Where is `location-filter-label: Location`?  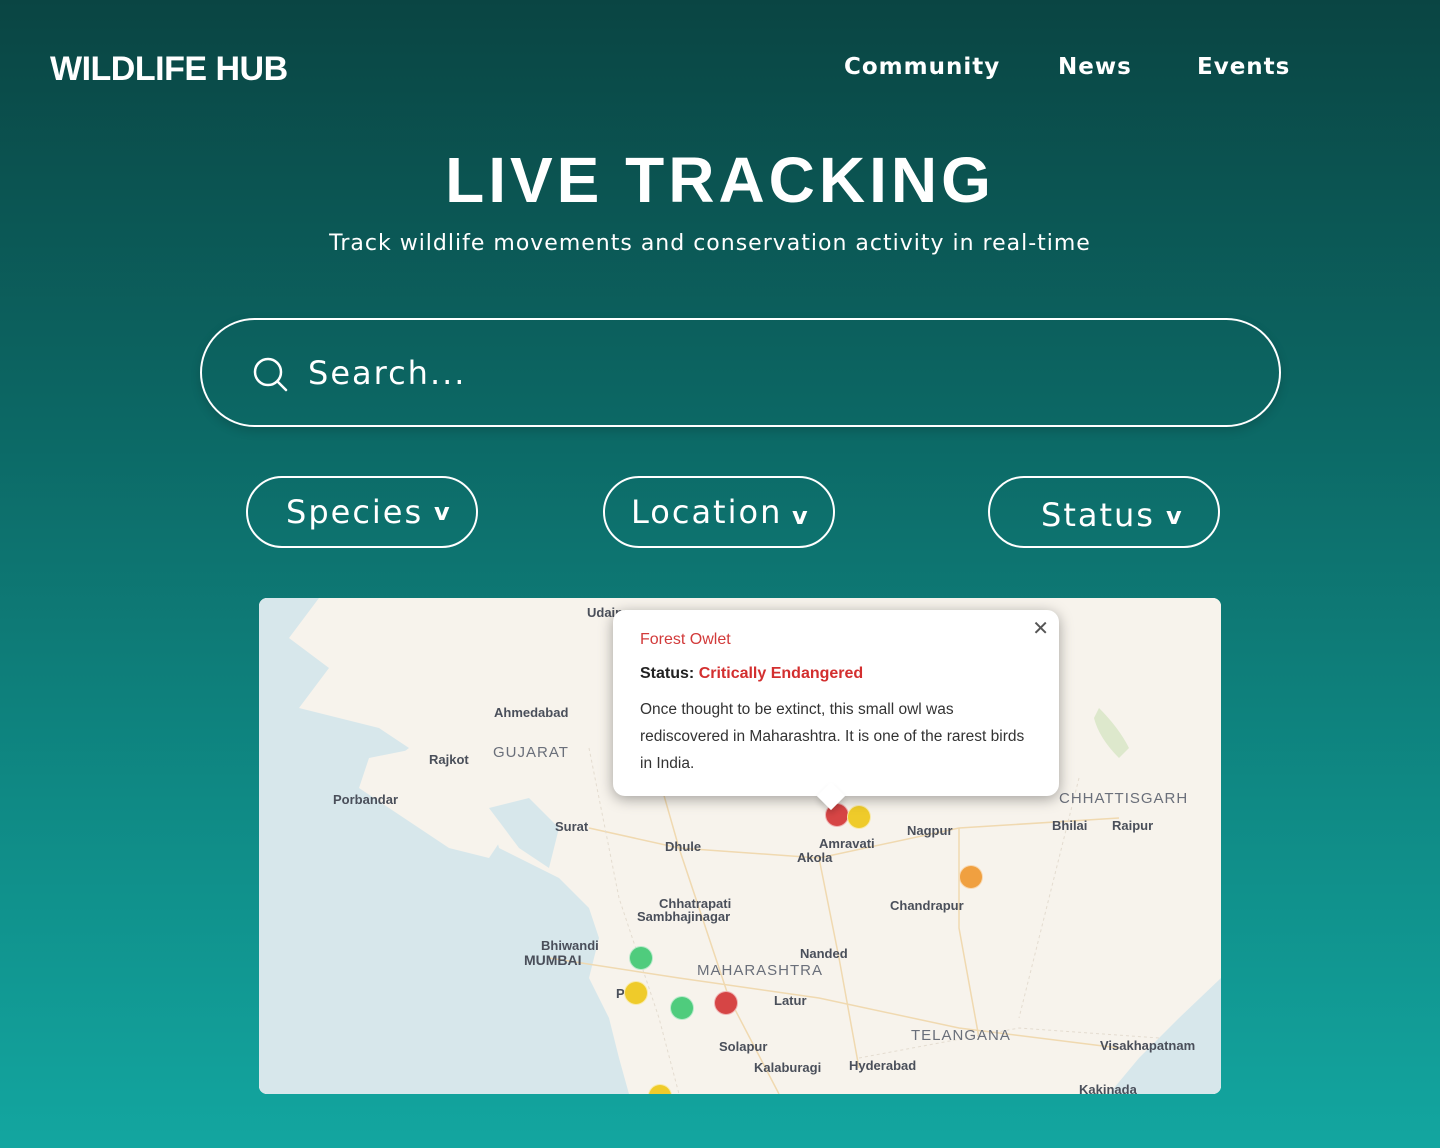 location-filter-label: Location is located at coordinates (707, 512).